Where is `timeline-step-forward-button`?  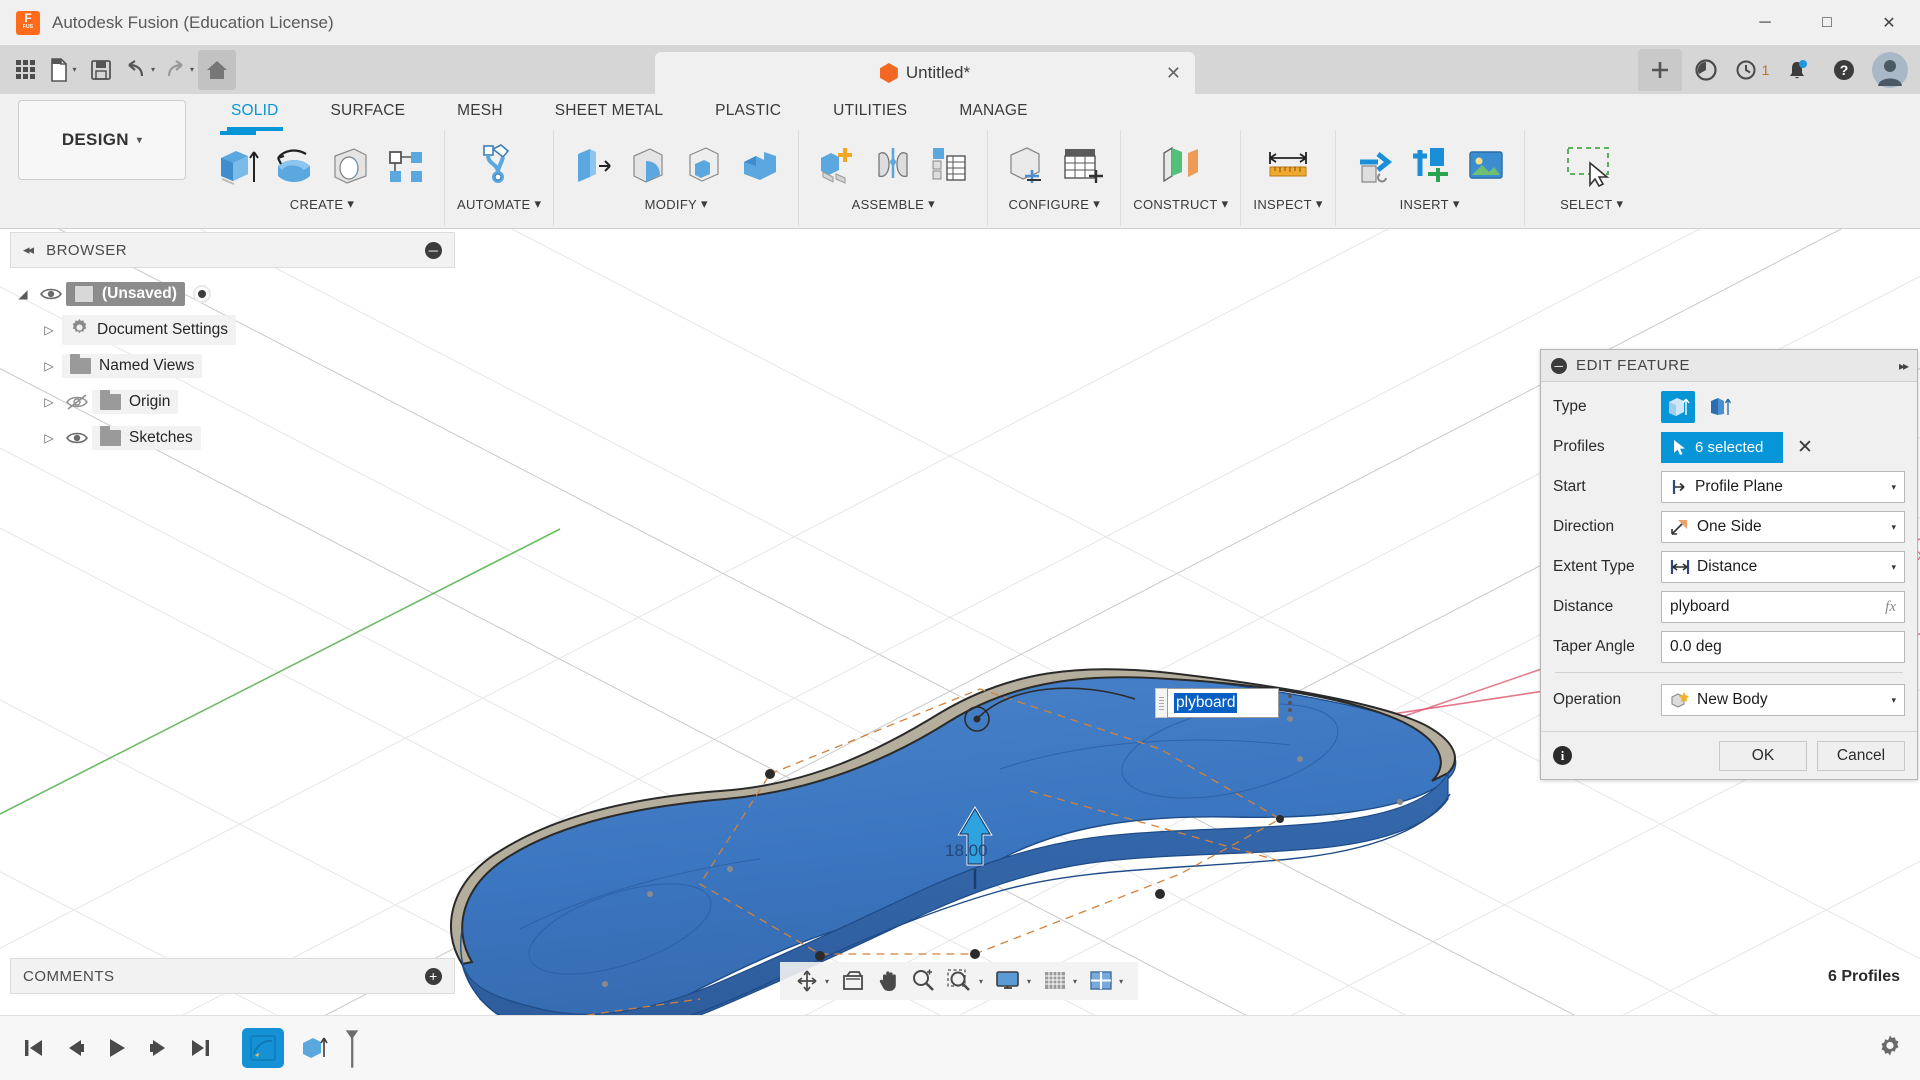 timeline-step-forward-button is located at coordinates (159, 1048).